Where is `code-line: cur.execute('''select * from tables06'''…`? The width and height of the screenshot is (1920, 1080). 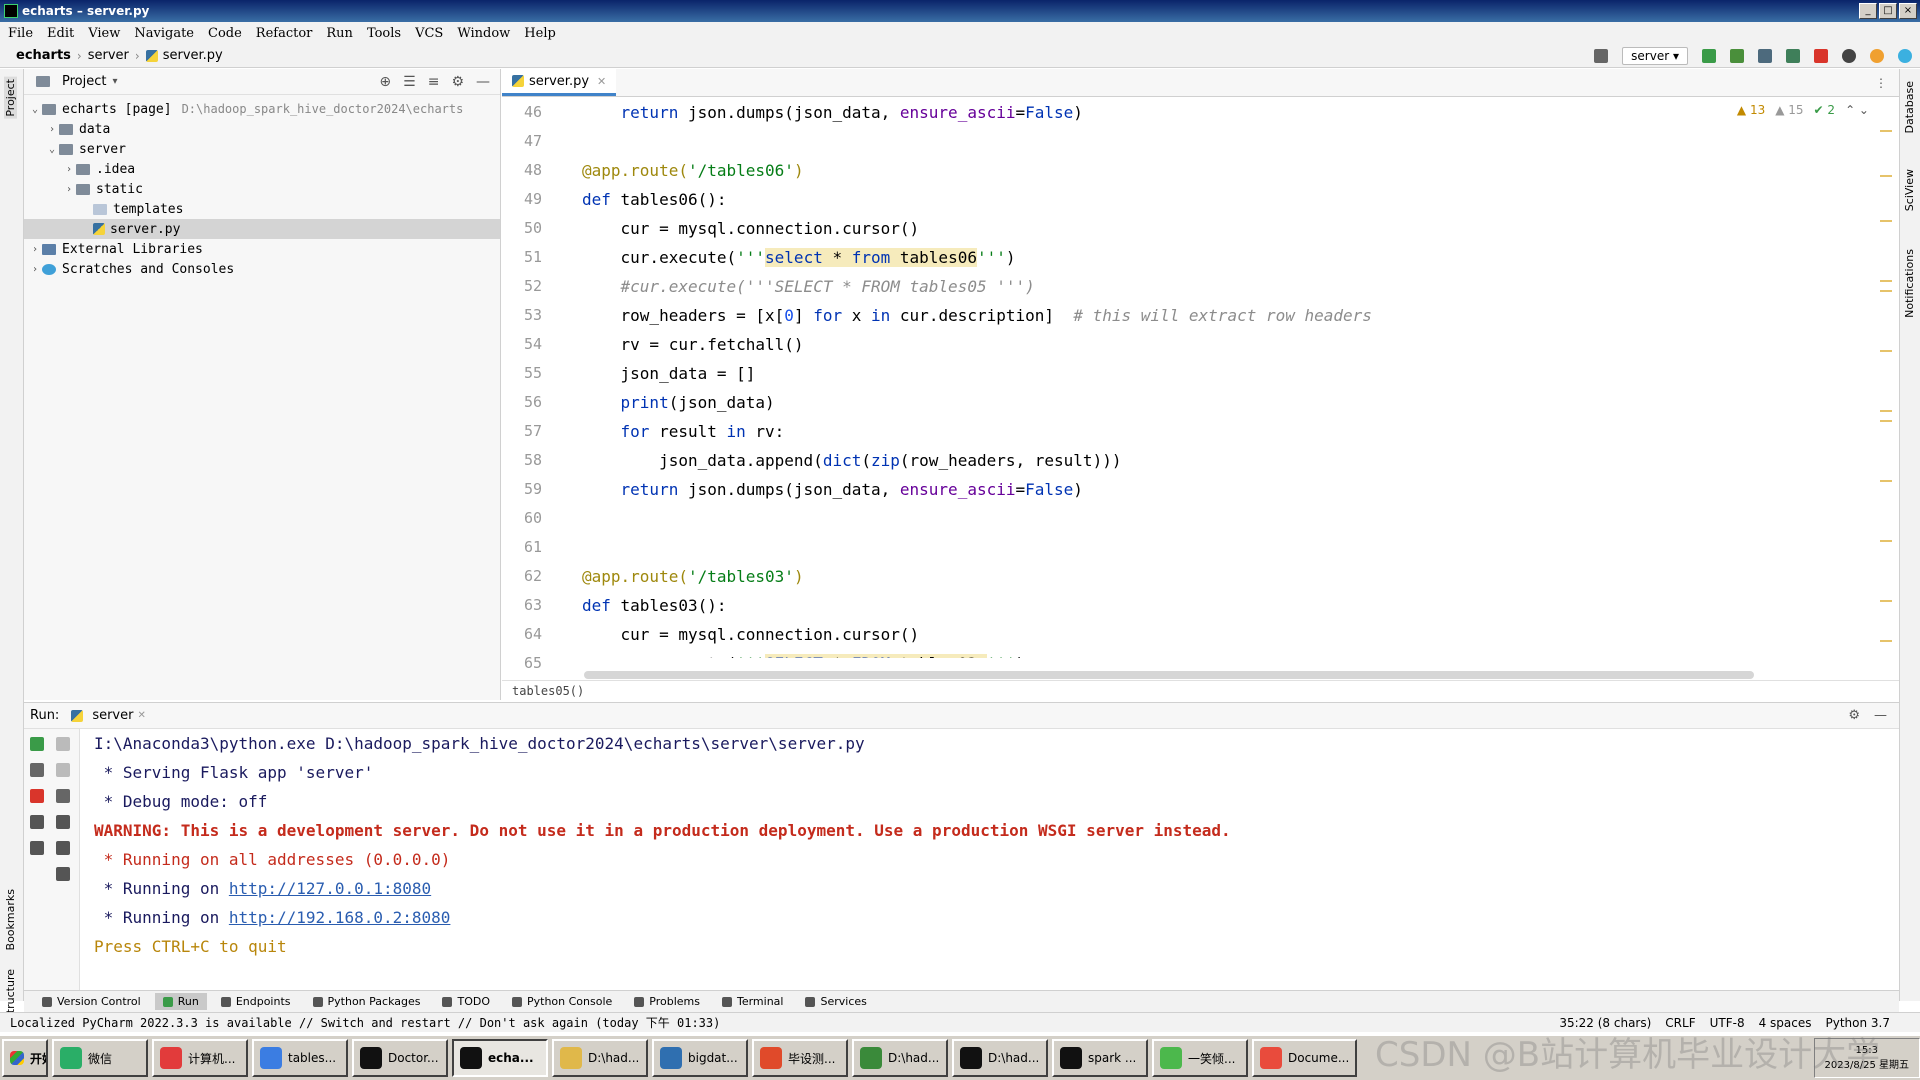
code-line: cur.execute('''select * from tables06'''… is located at coordinates (1232, 257).